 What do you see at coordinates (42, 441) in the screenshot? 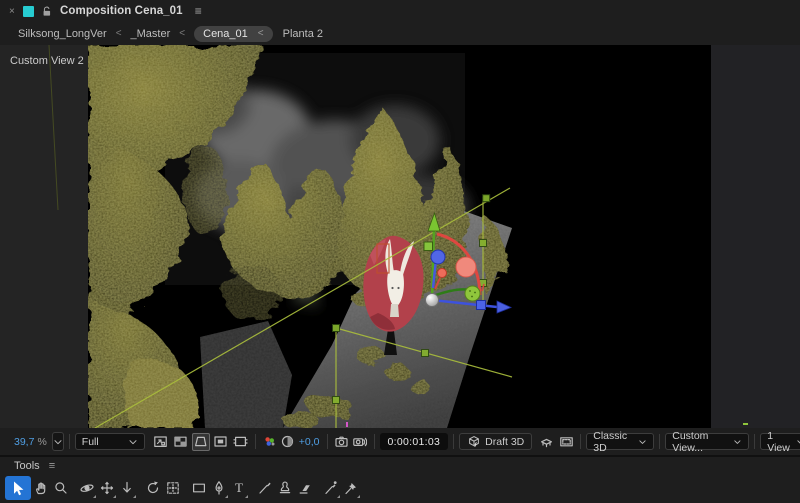
I see `zoom-unit: %` at bounding box center [42, 441].